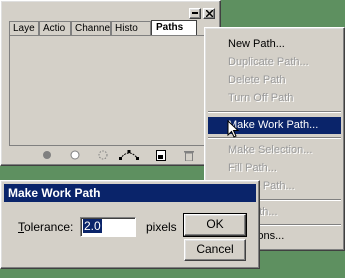 Image resolution: width=345 pixels, height=278 pixels. I want to click on menu-item-delete-path: Delete Path, so click(274, 80).